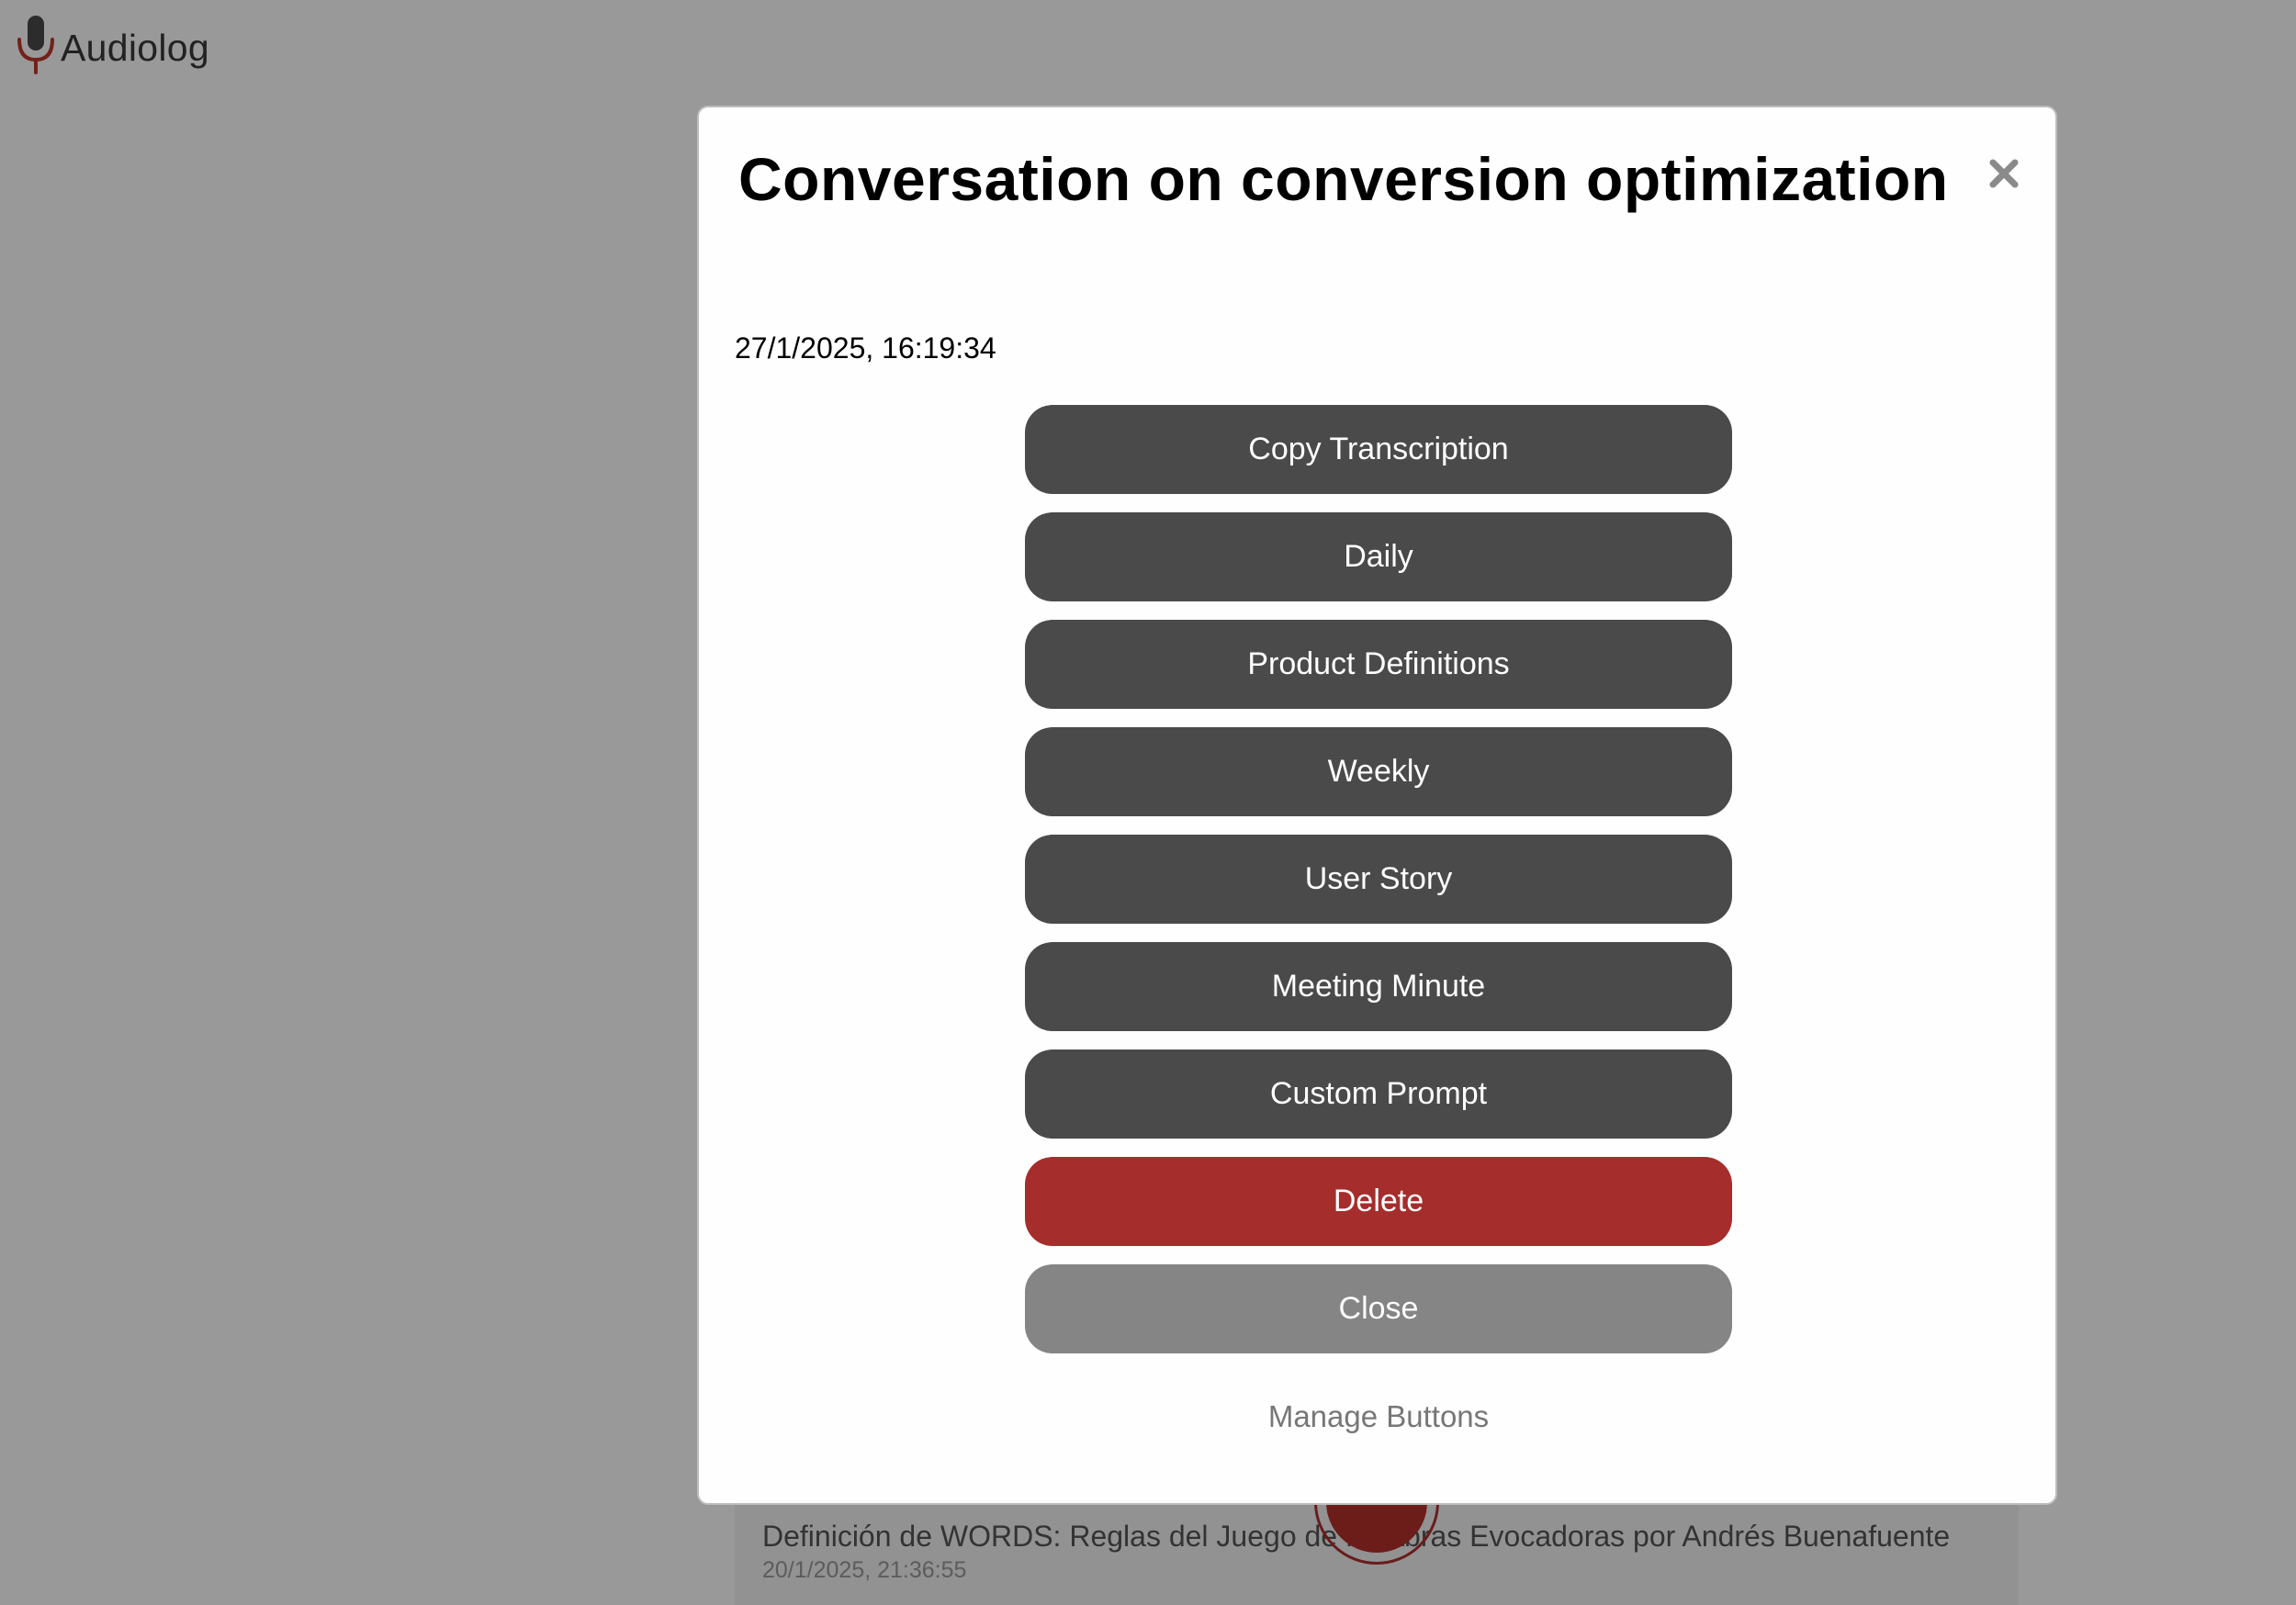  Describe the element at coordinates (1378, 771) in the screenshot. I see `weekly-button: Weekly` at that location.